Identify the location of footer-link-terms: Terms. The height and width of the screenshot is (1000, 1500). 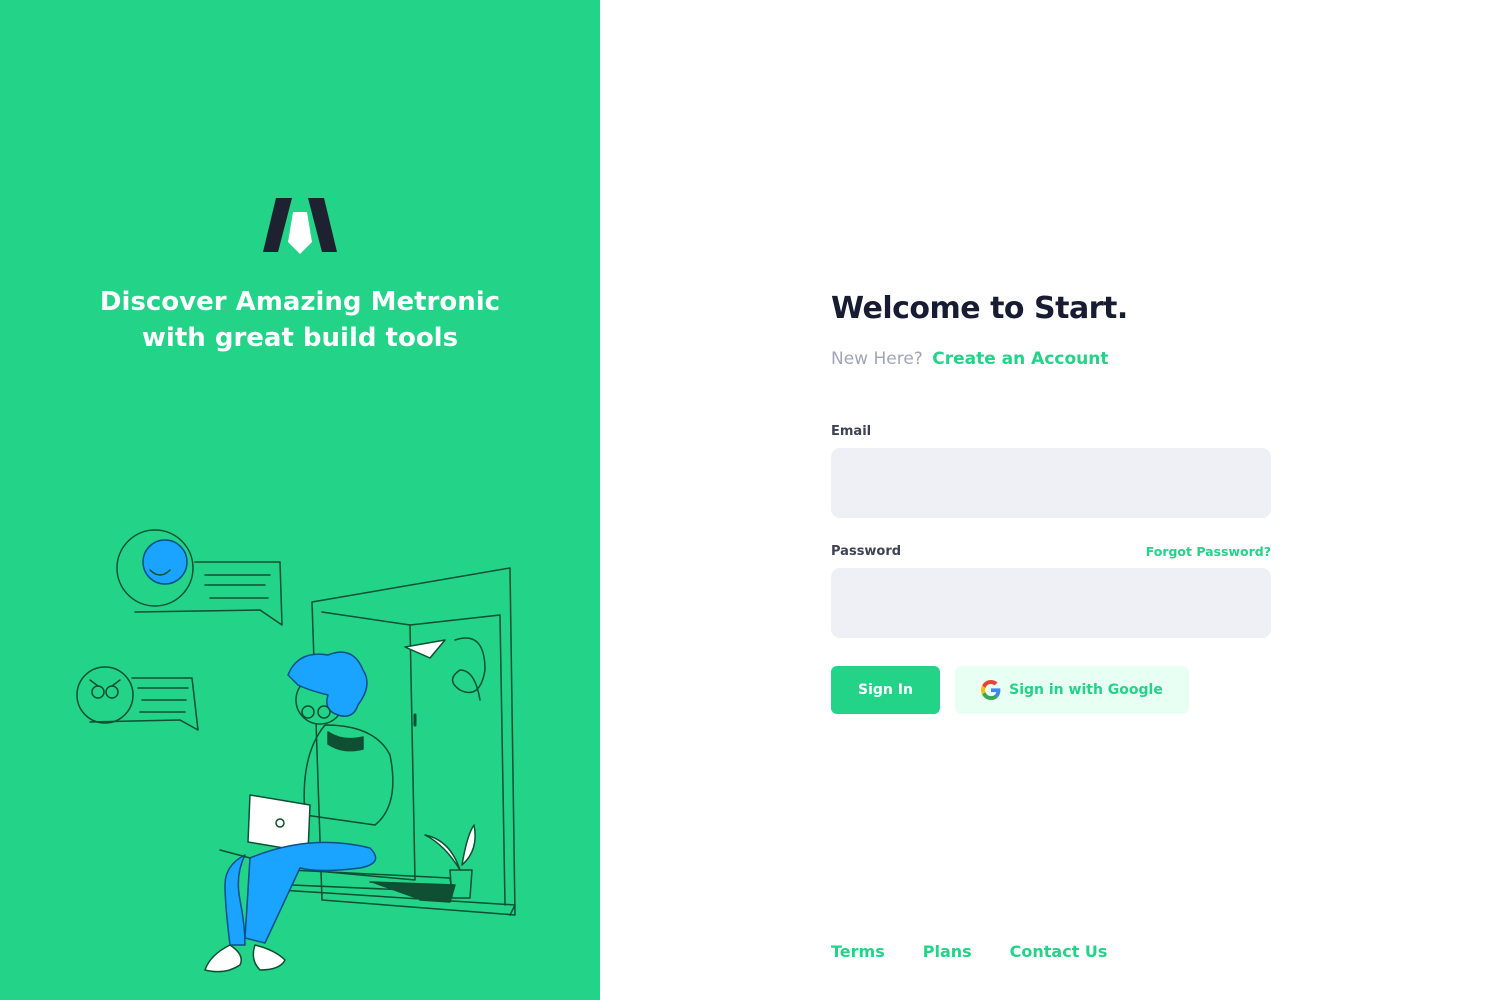
(858, 951).